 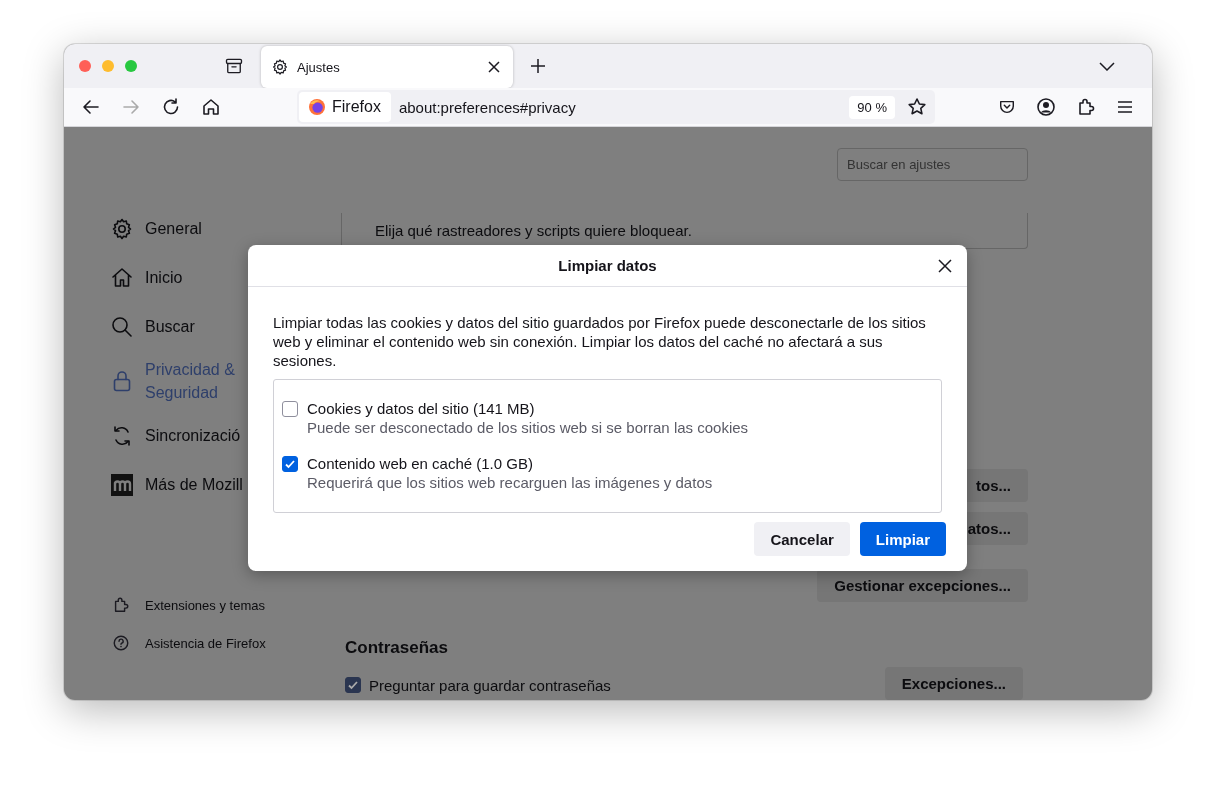 What do you see at coordinates (607, 265) in the screenshot?
I see `dialog-title: Limpiar datos` at bounding box center [607, 265].